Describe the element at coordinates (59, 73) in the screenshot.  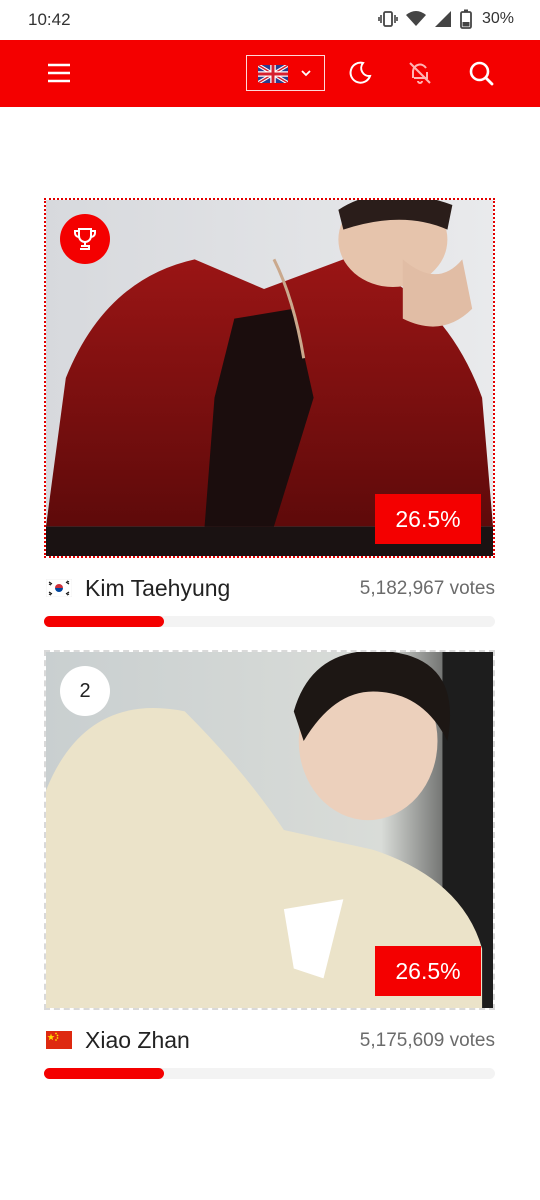
I see `menu-icon` at that location.